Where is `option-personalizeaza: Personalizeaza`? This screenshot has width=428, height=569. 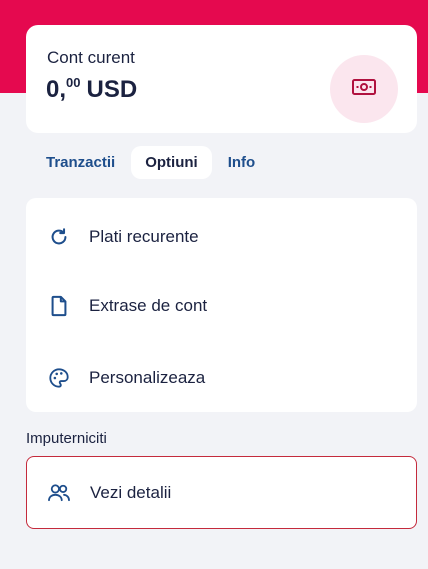 option-personalizeaza: Personalizeaza is located at coordinates (221, 378).